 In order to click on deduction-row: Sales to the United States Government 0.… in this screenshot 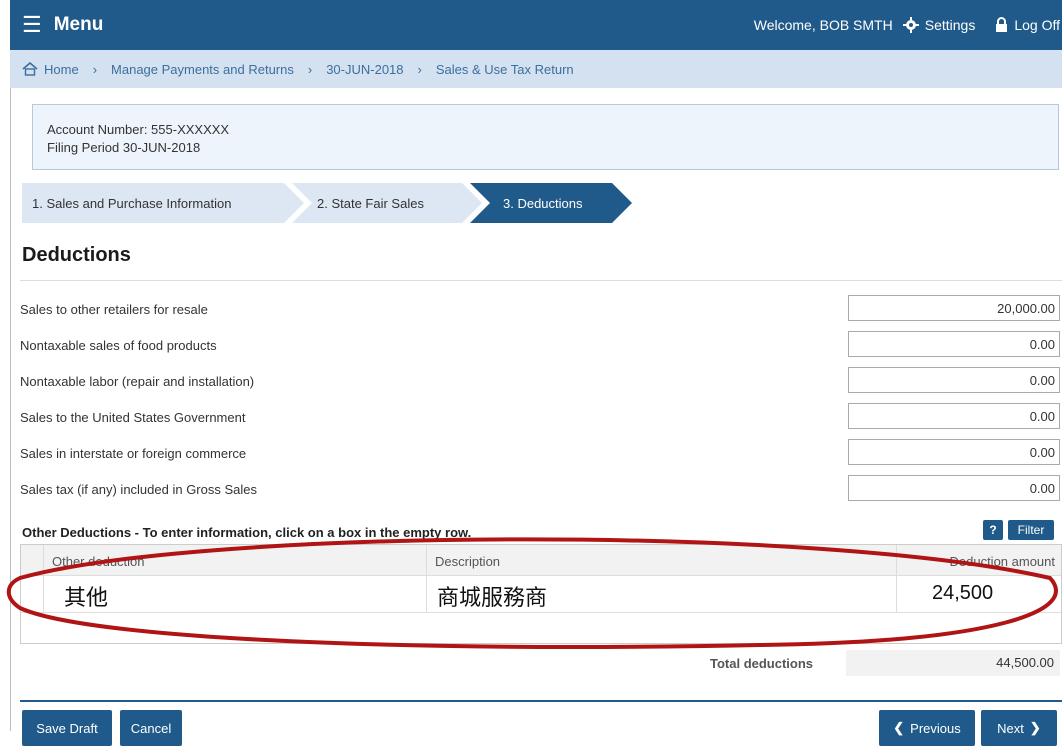, I will do `click(540, 417)`.